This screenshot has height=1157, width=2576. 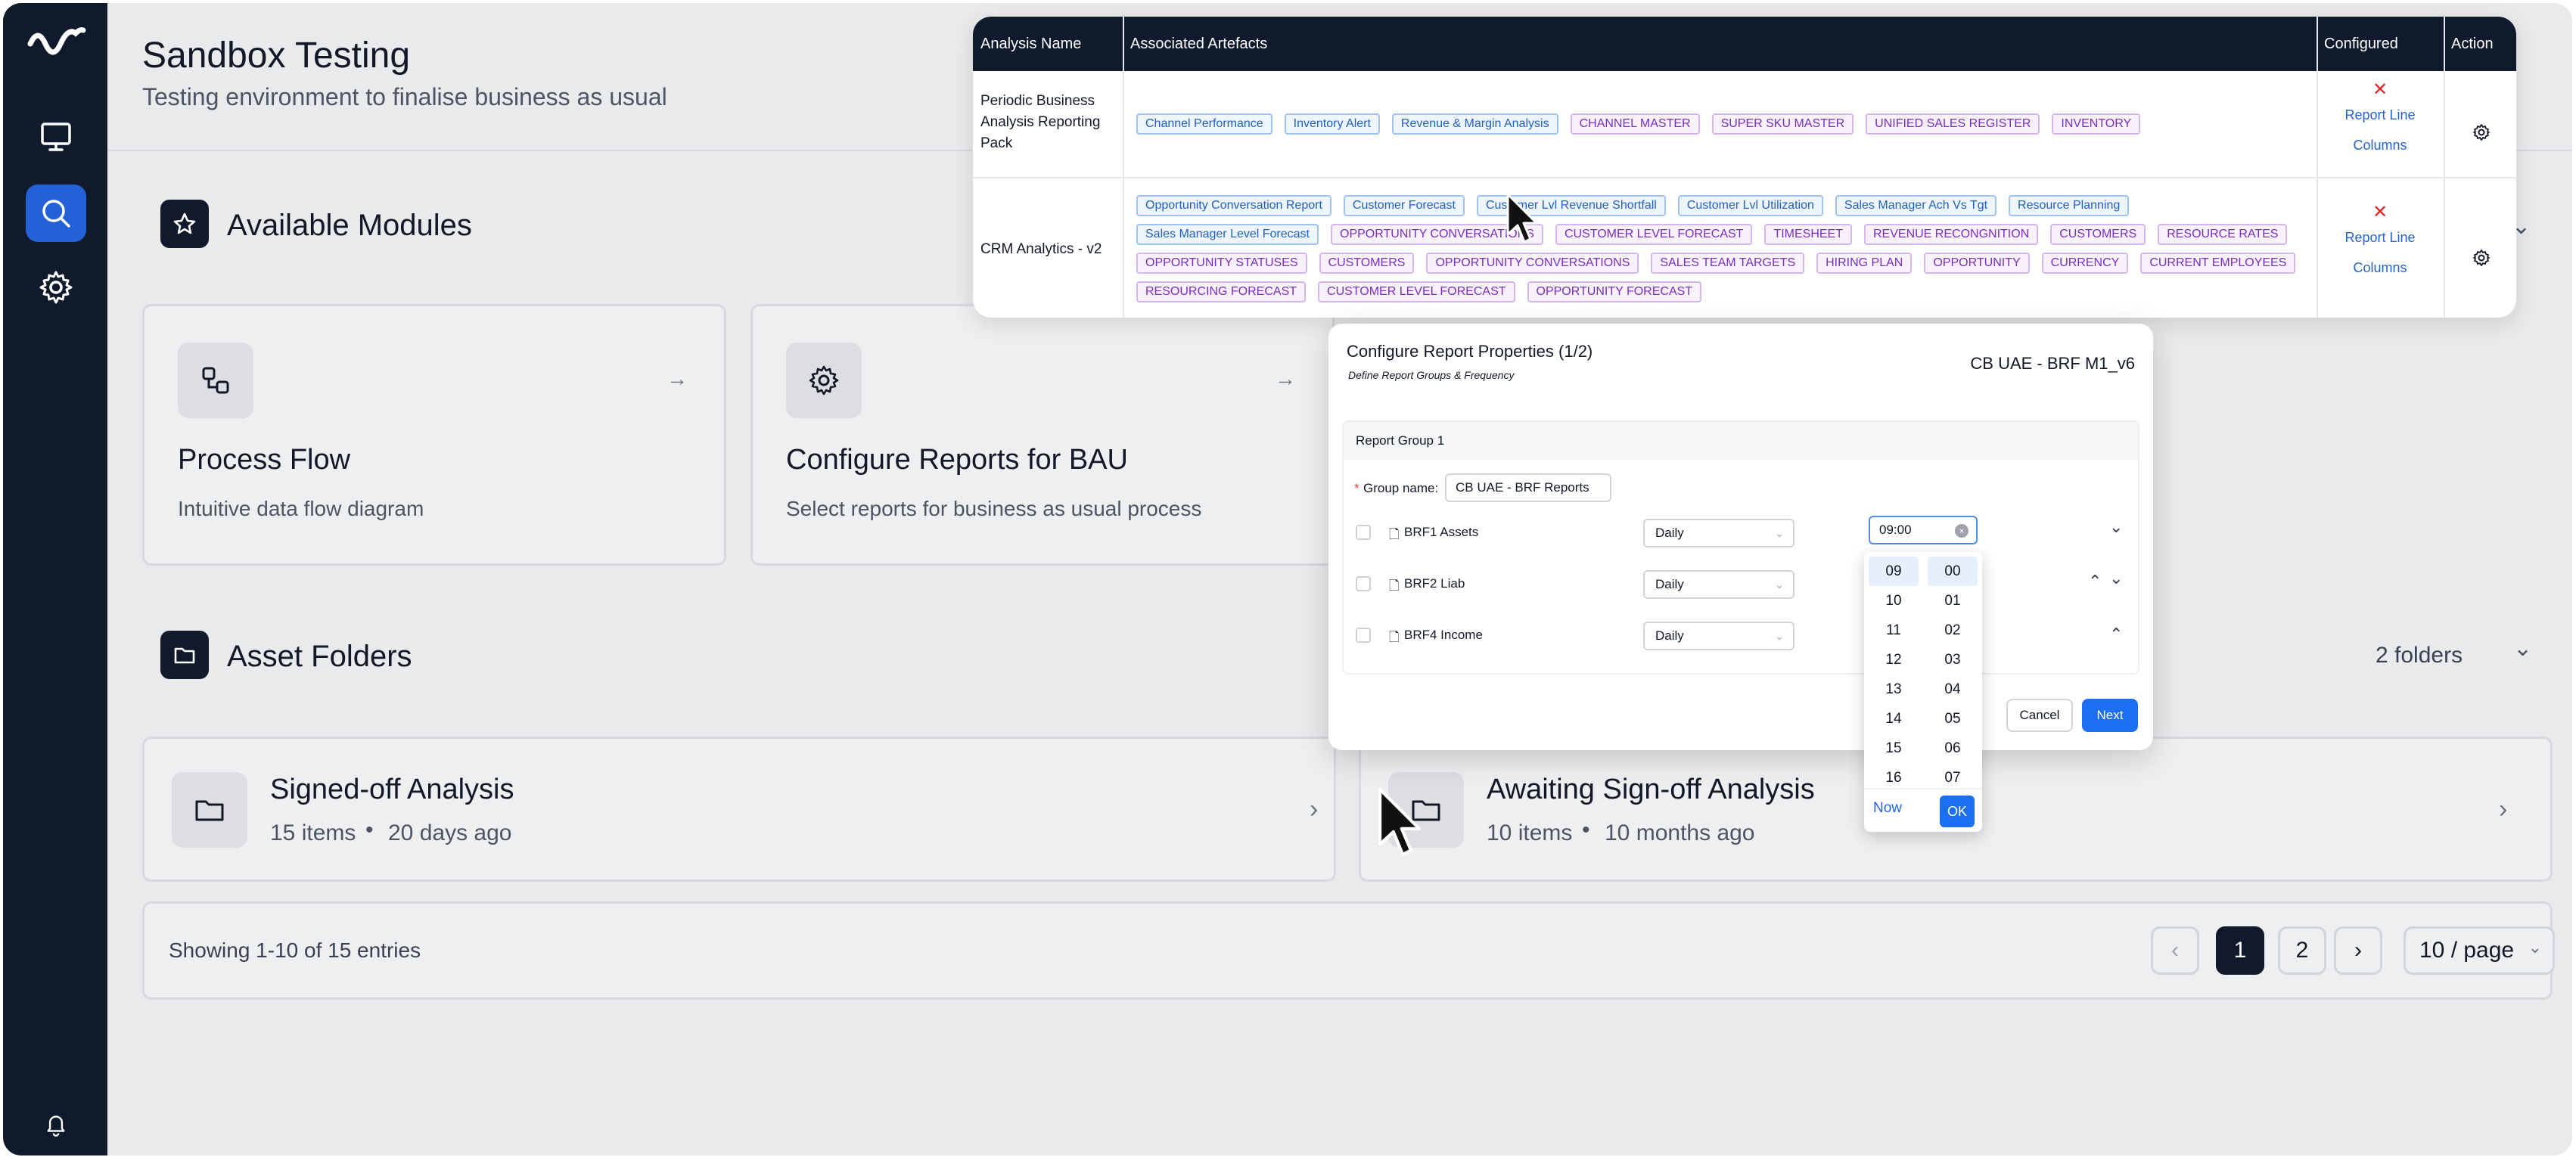 I want to click on clear-icon: ×, so click(x=1962, y=531).